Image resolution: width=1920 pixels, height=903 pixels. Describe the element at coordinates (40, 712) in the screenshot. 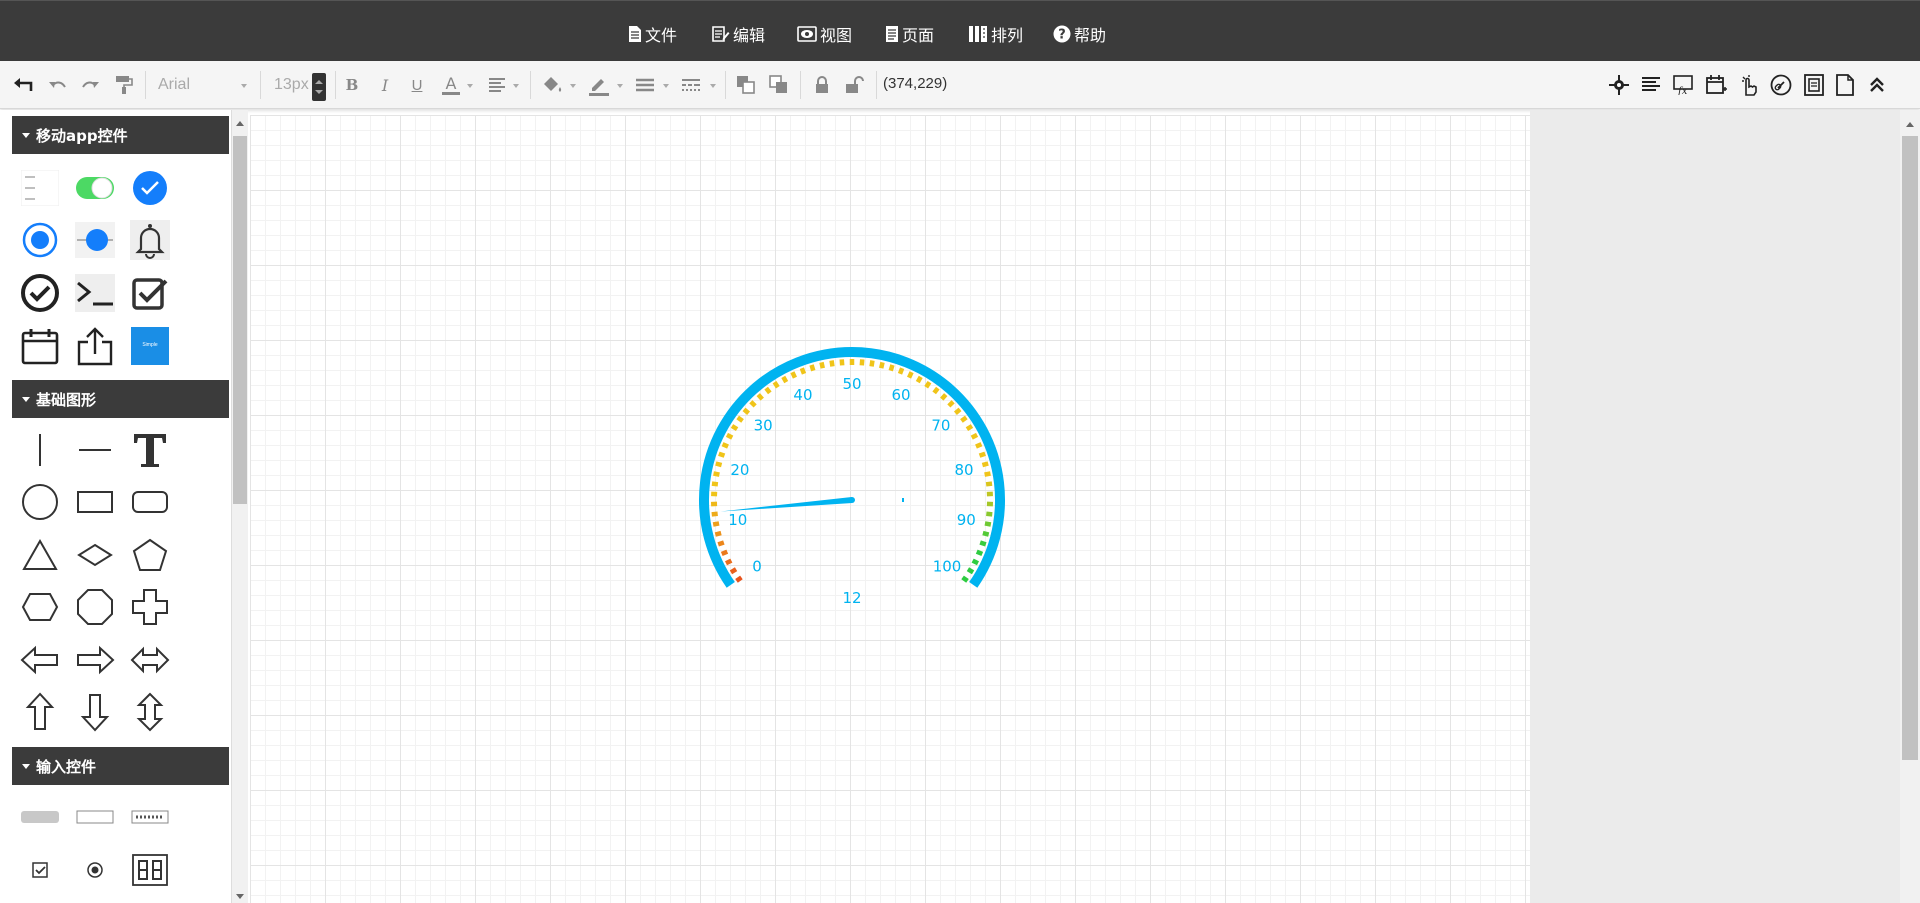

I see `up-arrow-shape` at that location.